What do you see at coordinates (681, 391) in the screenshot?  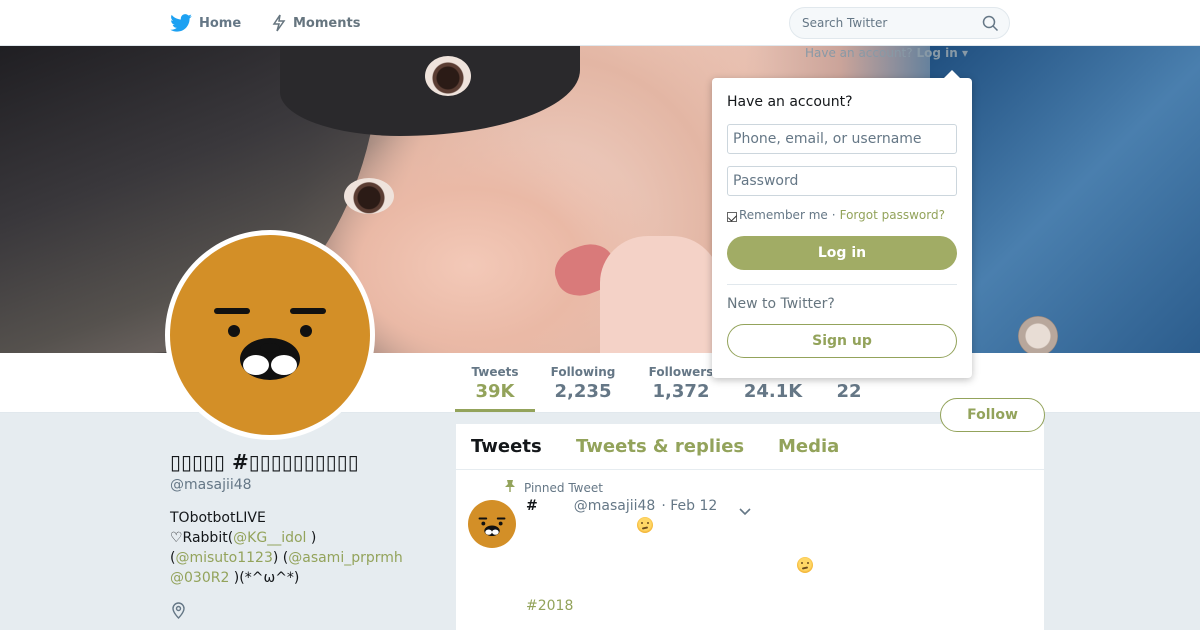 I see `stat-value: 1,372` at bounding box center [681, 391].